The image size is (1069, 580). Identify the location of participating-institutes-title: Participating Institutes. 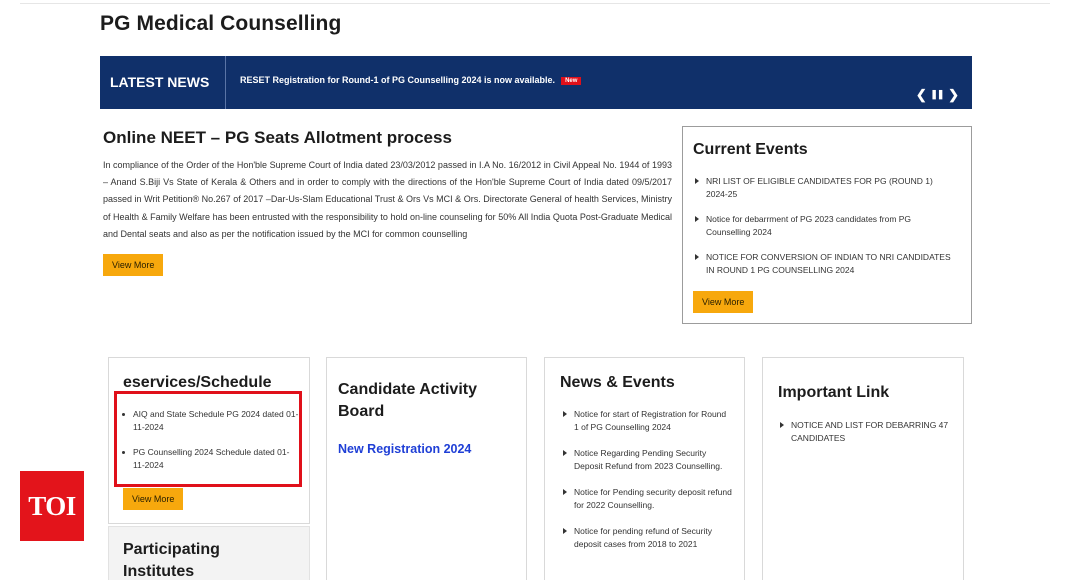
(171, 560).